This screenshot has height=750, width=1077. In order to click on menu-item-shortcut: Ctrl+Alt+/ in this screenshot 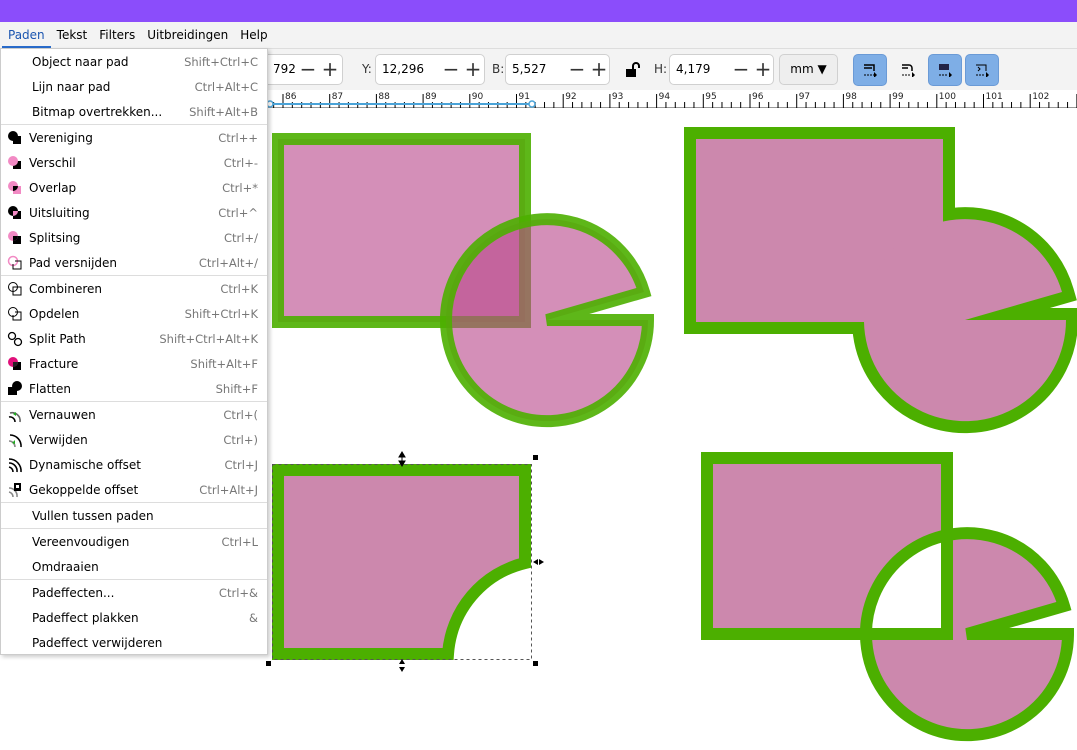, I will do `click(228, 262)`.